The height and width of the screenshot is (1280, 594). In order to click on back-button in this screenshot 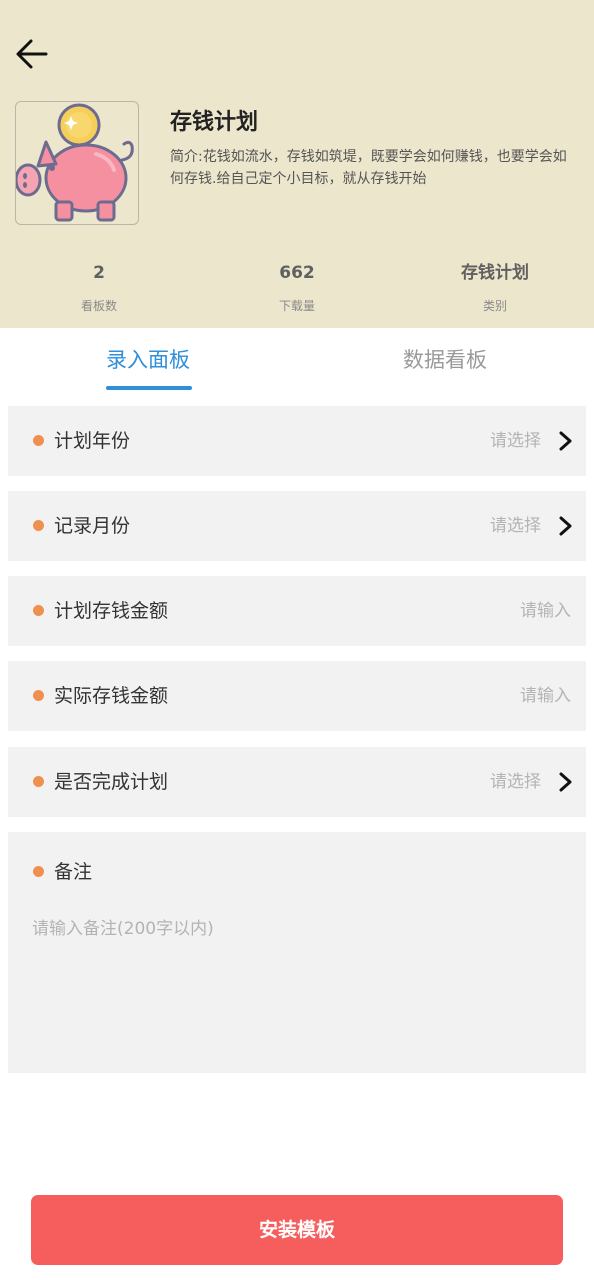, I will do `click(32, 54)`.